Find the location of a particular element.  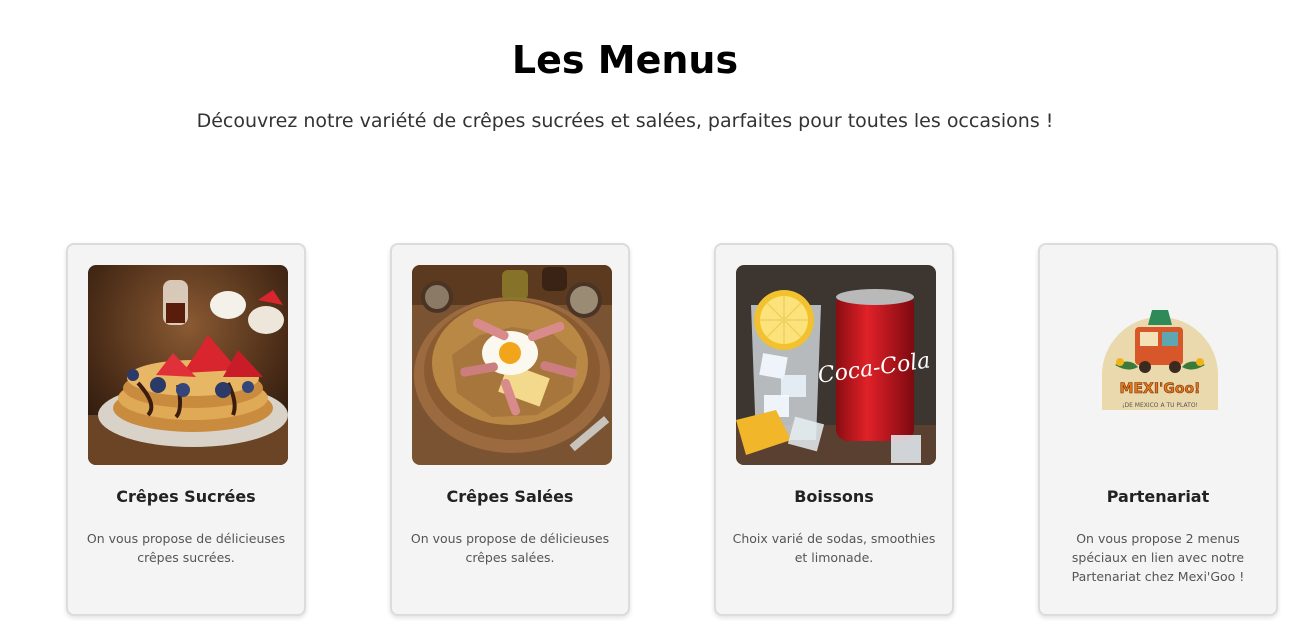

card-title: Boissons is located at coordinates (834, 496).